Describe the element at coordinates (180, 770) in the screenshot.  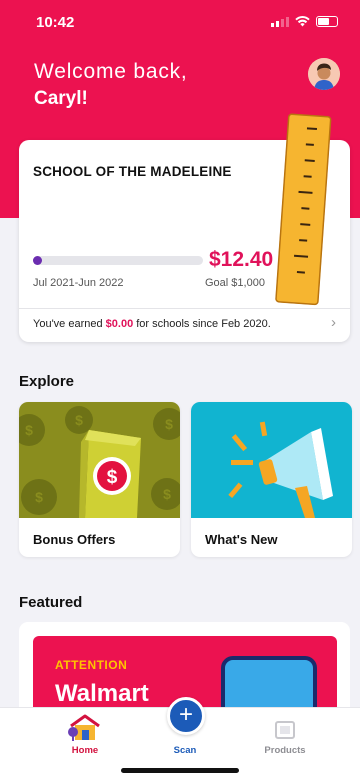
I see `home-indicator` at that location.